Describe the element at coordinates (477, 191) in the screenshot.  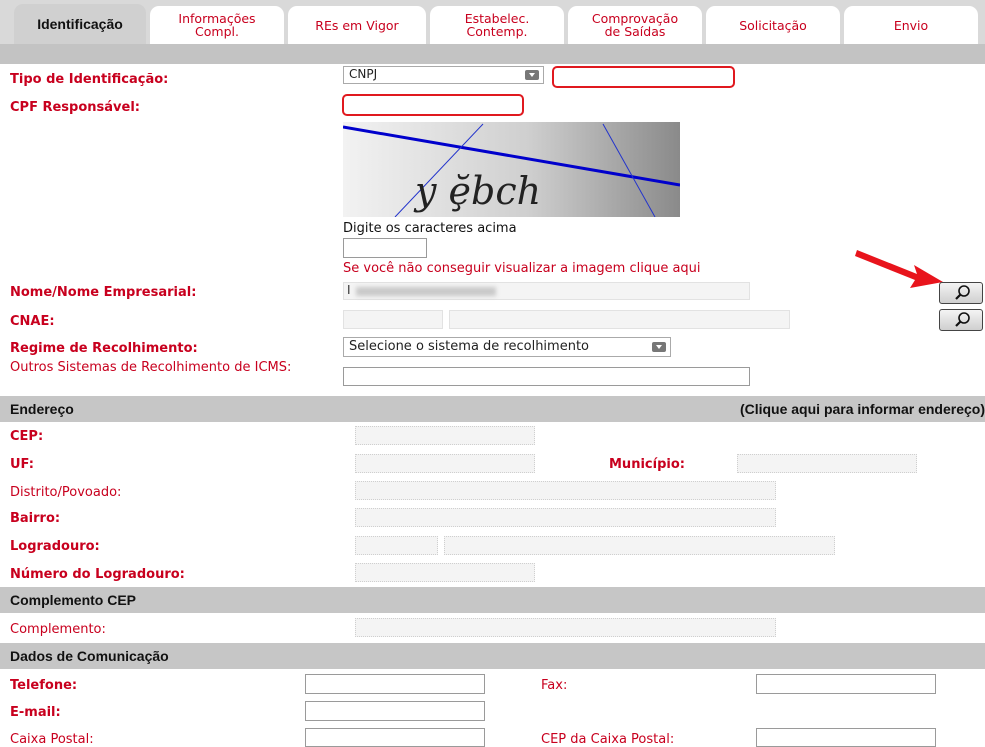
I see `svg-text: y ḝbch` at that location.